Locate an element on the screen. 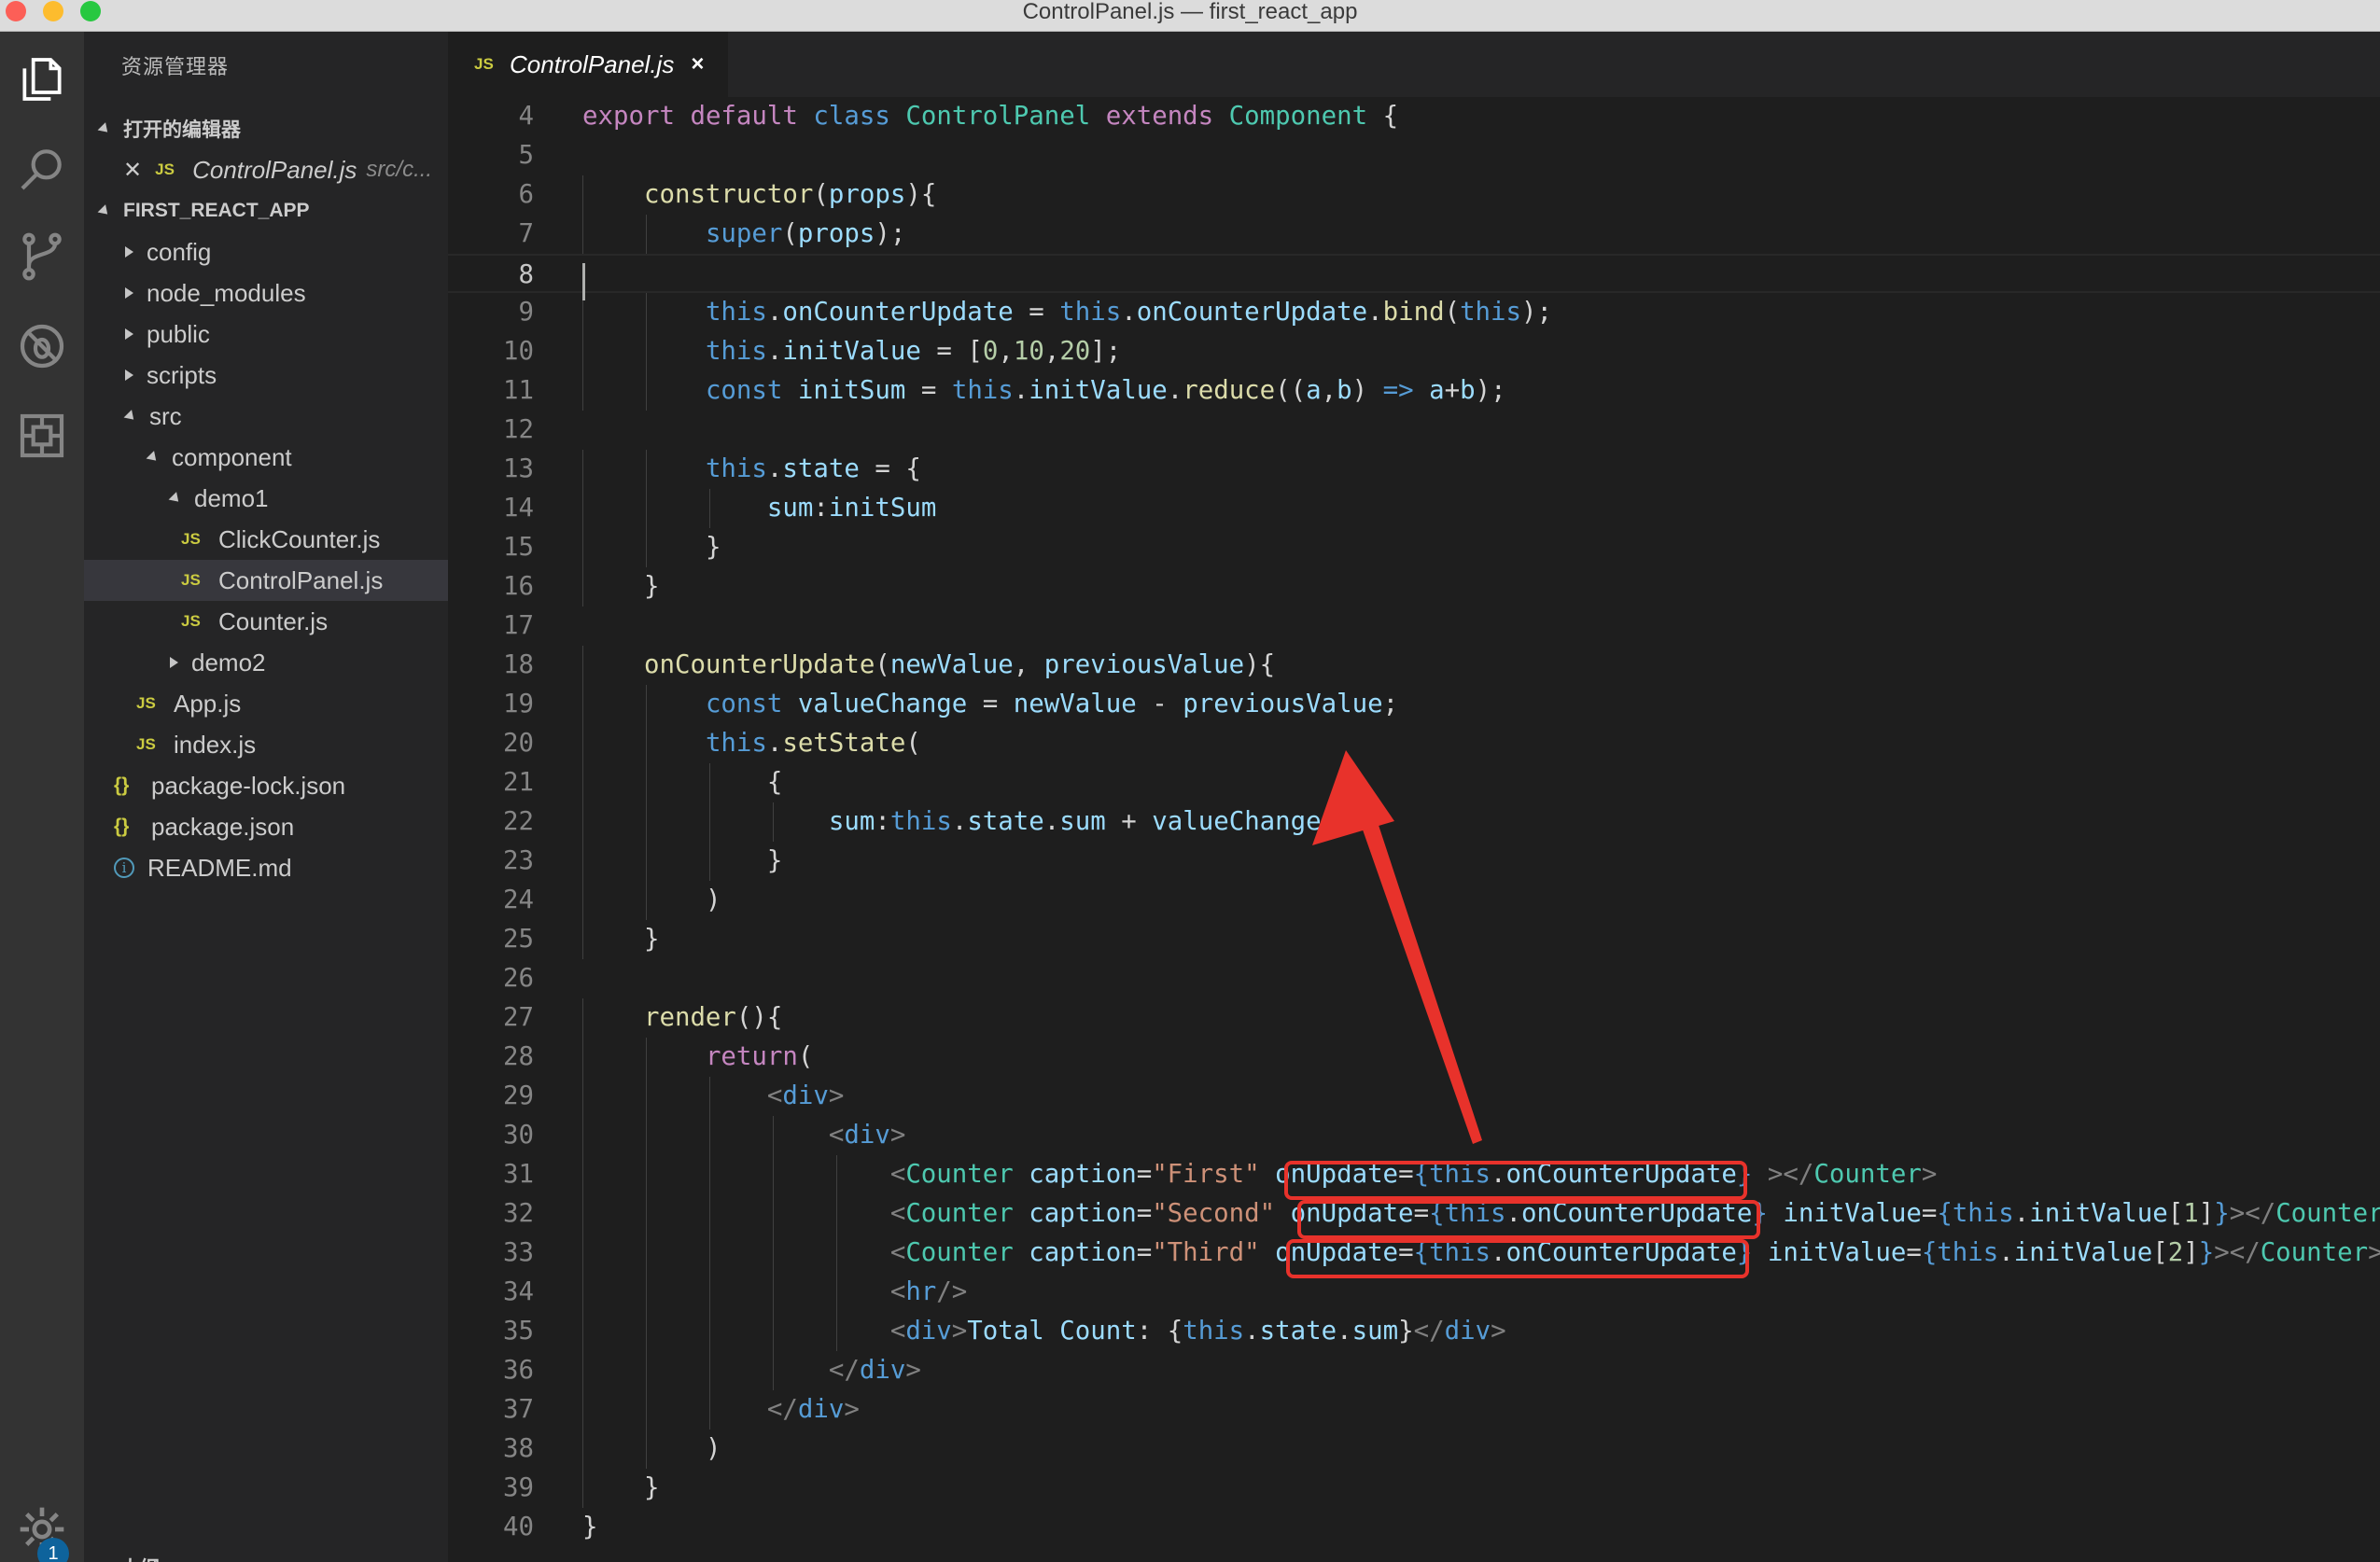 This screenshot has width=2380, height=1562. line-number: 36 is located at coordinates (491, 1370).